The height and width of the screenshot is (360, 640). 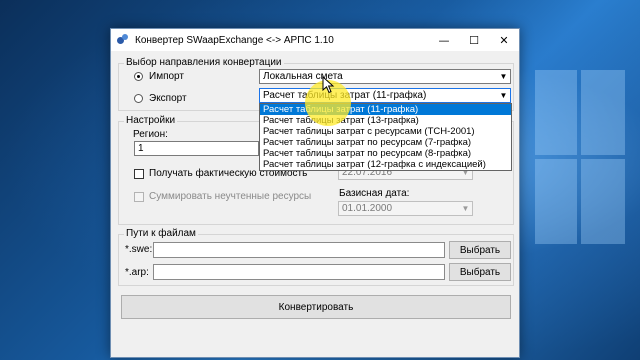 What do you see at coordinates (299, 250) in the screenshot?
I see `swe-path-input` at bounding box center [299, 250].